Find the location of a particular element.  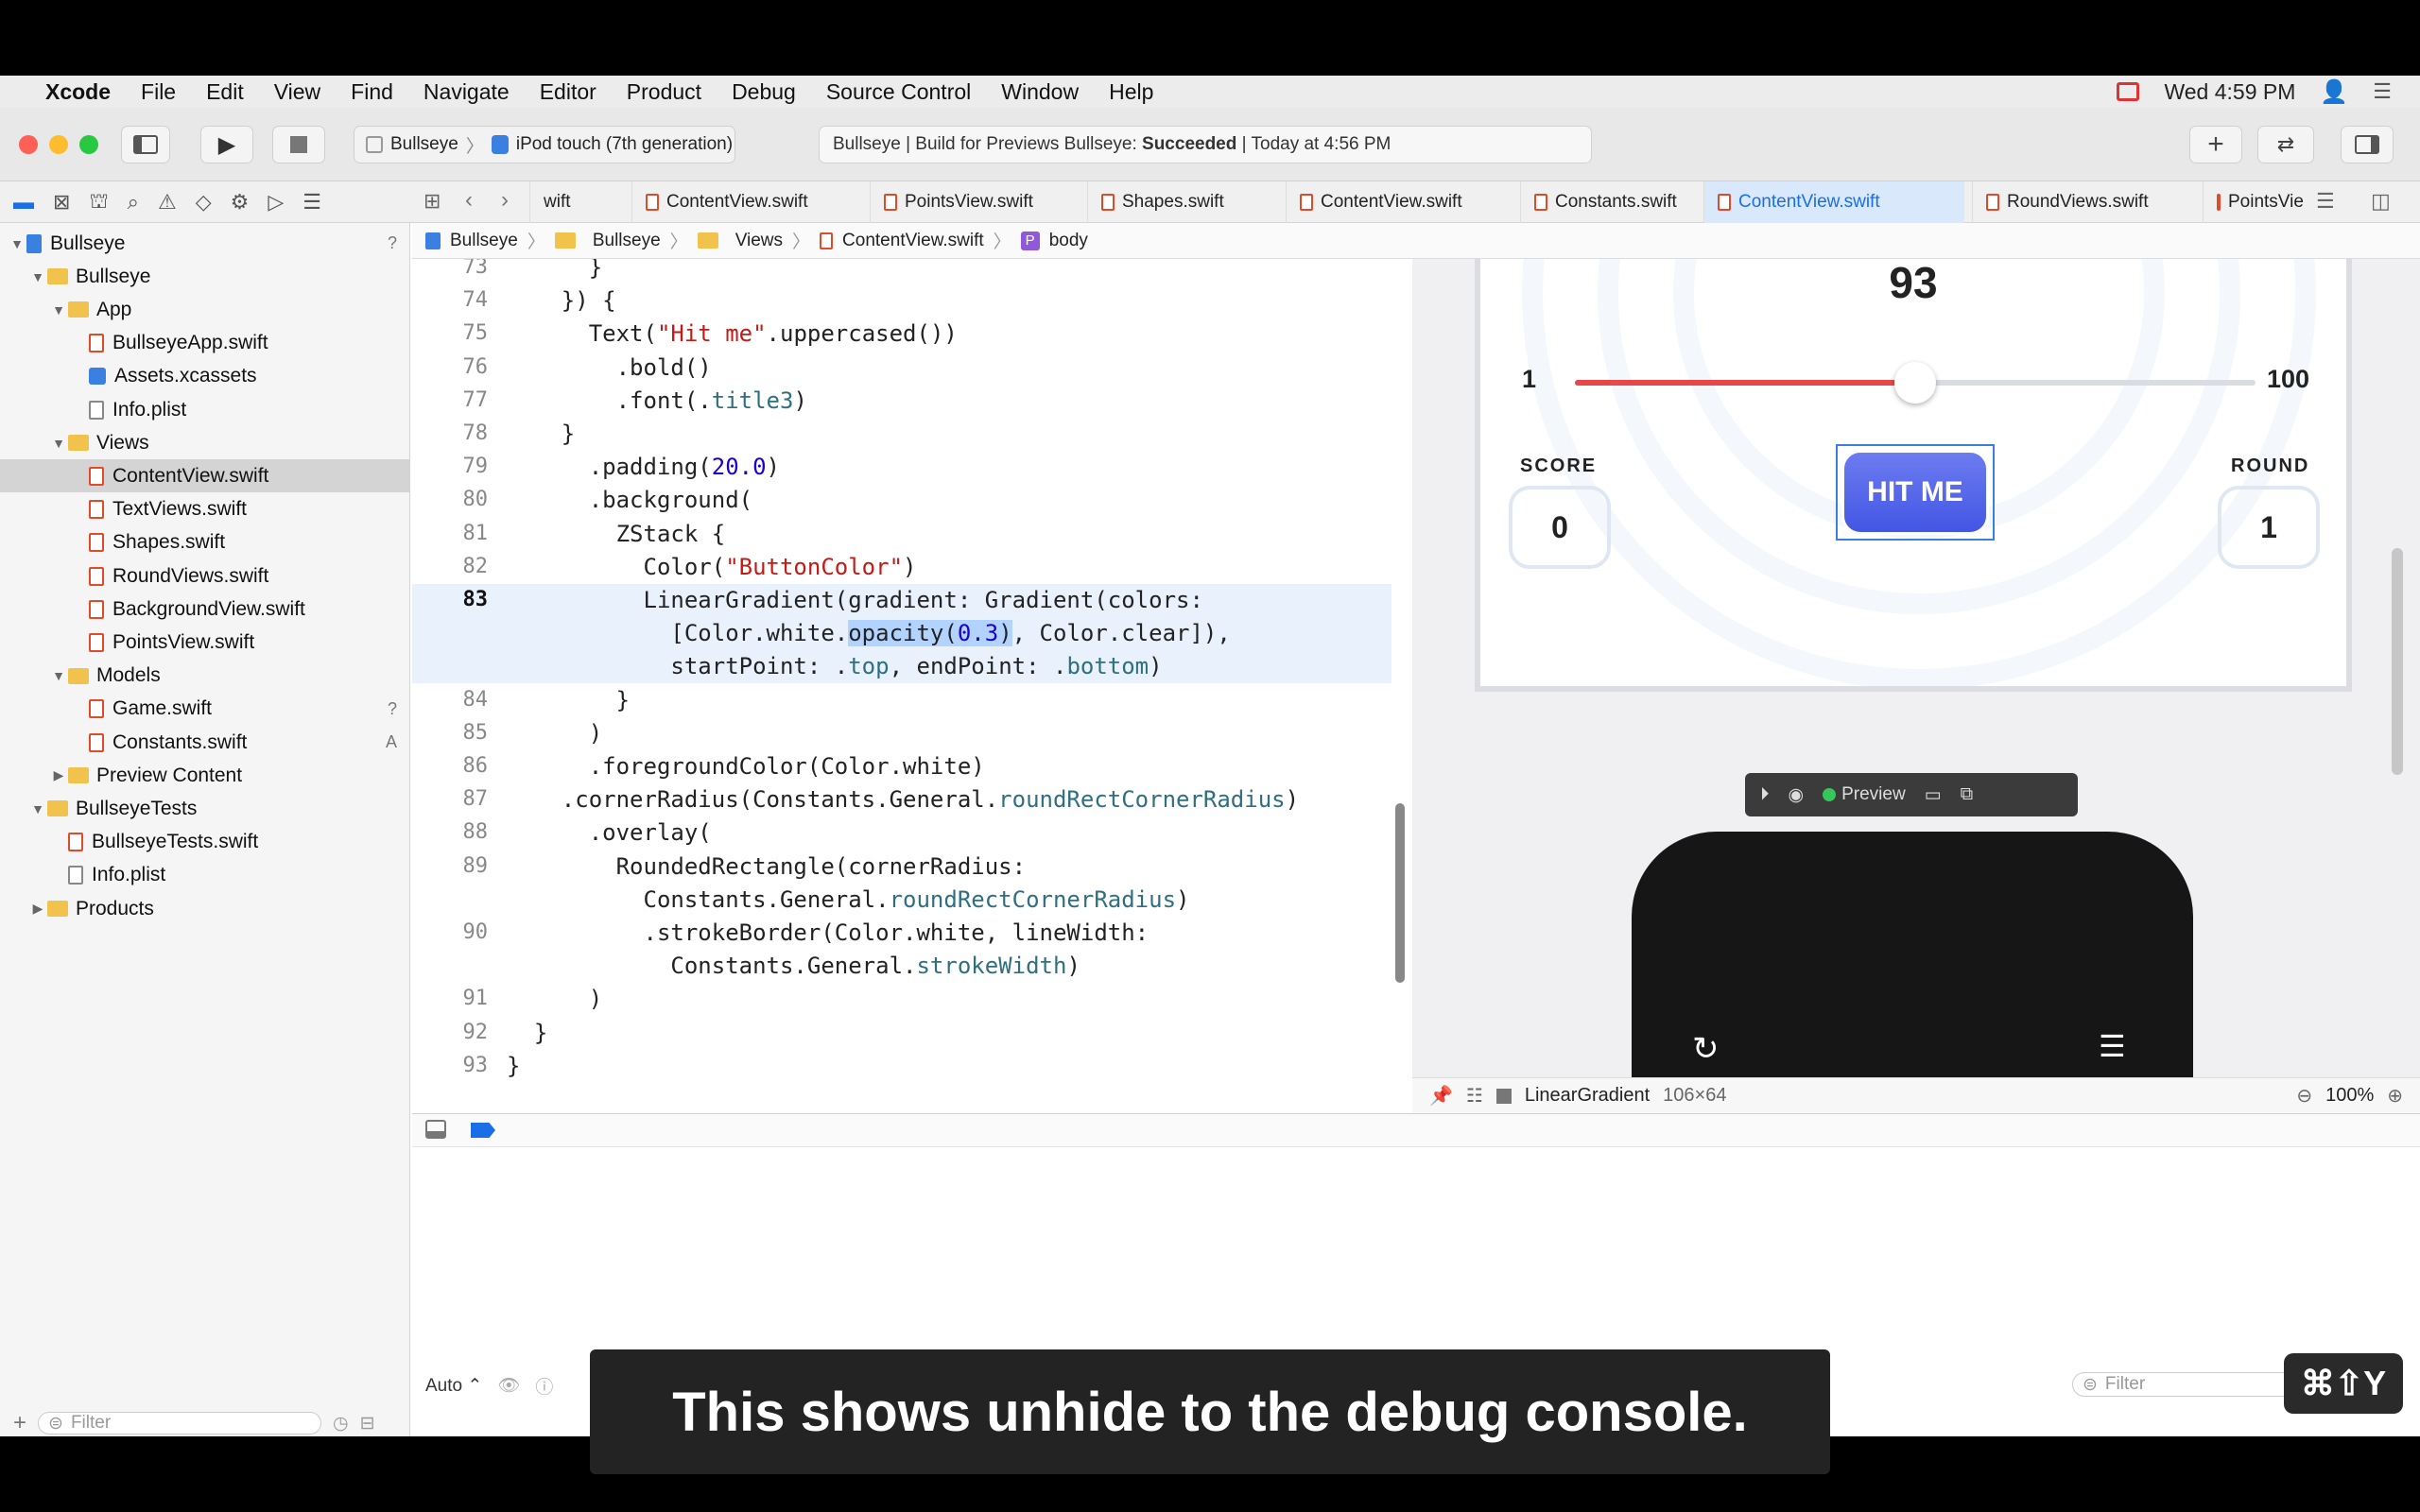

back-icon: ‹ is located at coordinates (469, 200).